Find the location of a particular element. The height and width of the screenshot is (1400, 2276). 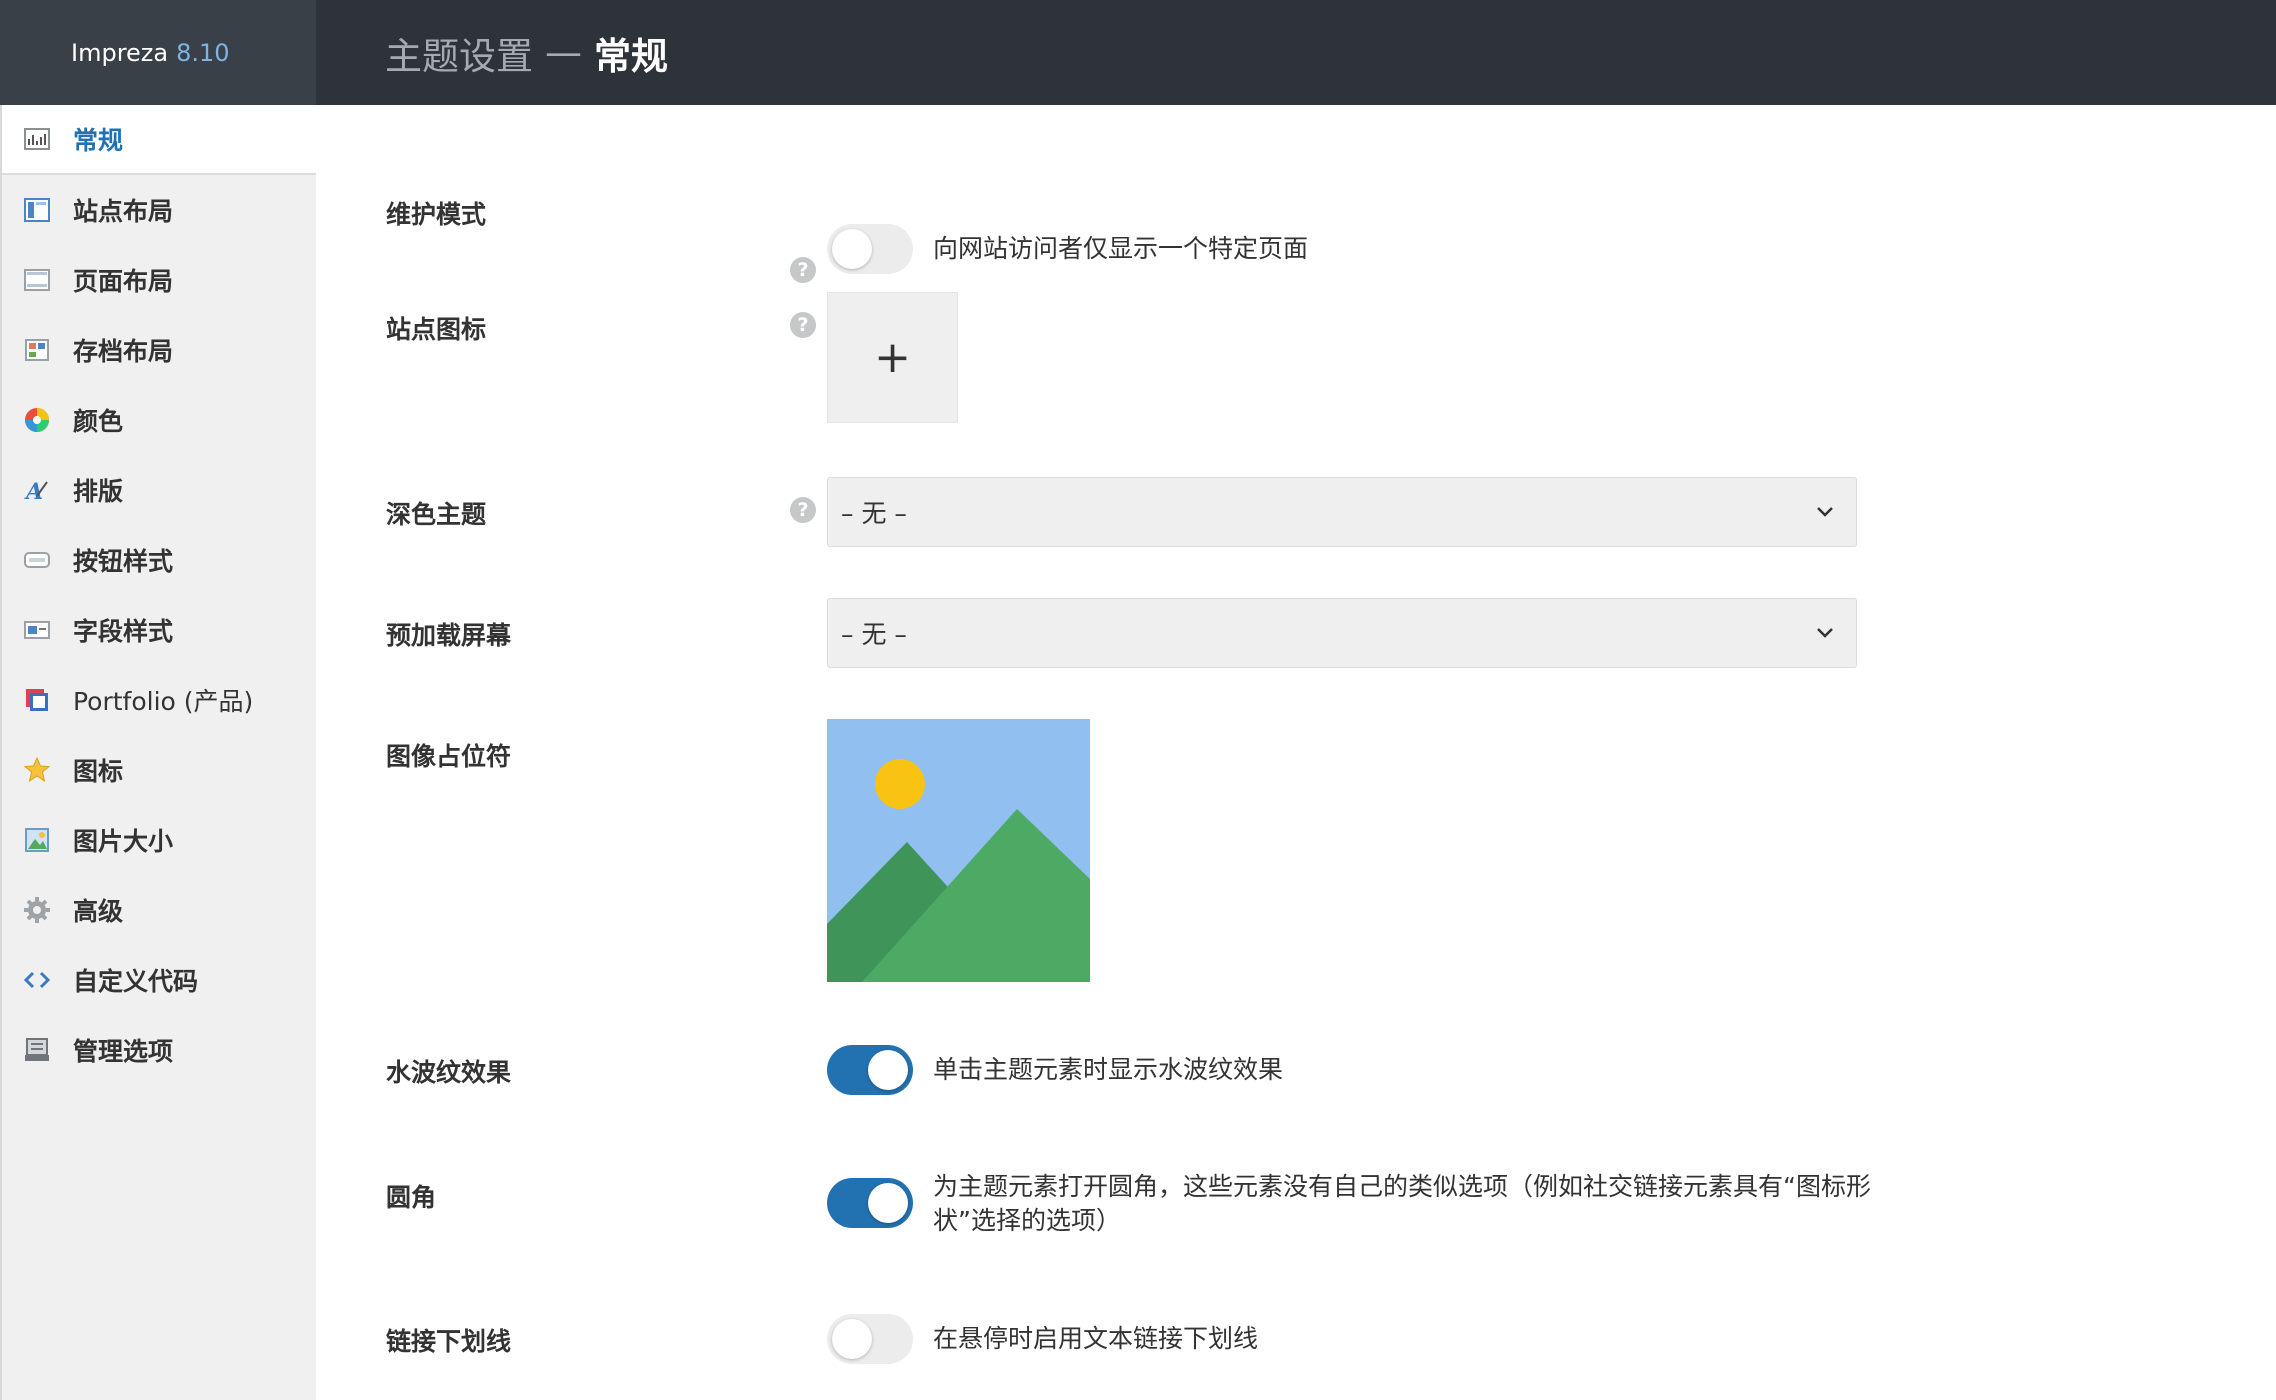

button-style-icon is located at coordinates (37, 560).